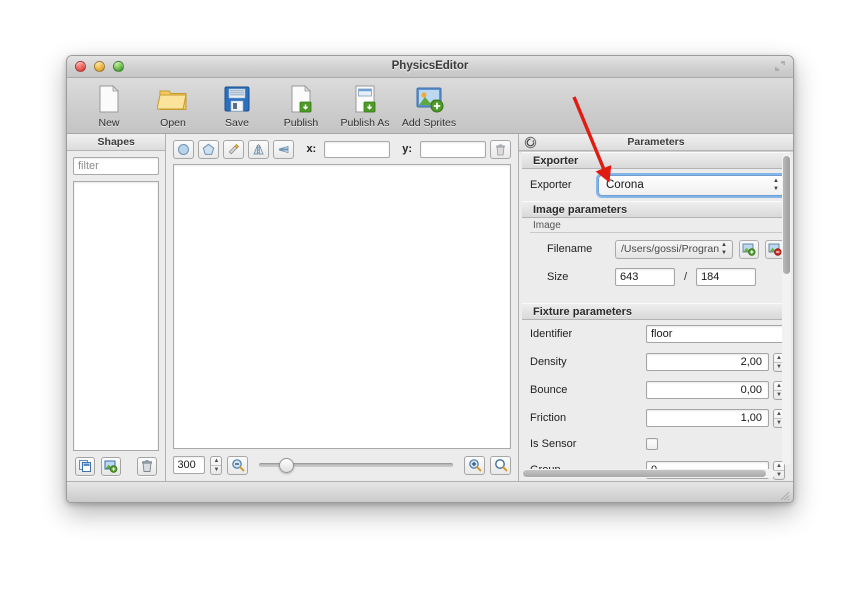 The height and width of the screenshot is (592, 860). I want to click on size-label: Size, so click(558, 277).